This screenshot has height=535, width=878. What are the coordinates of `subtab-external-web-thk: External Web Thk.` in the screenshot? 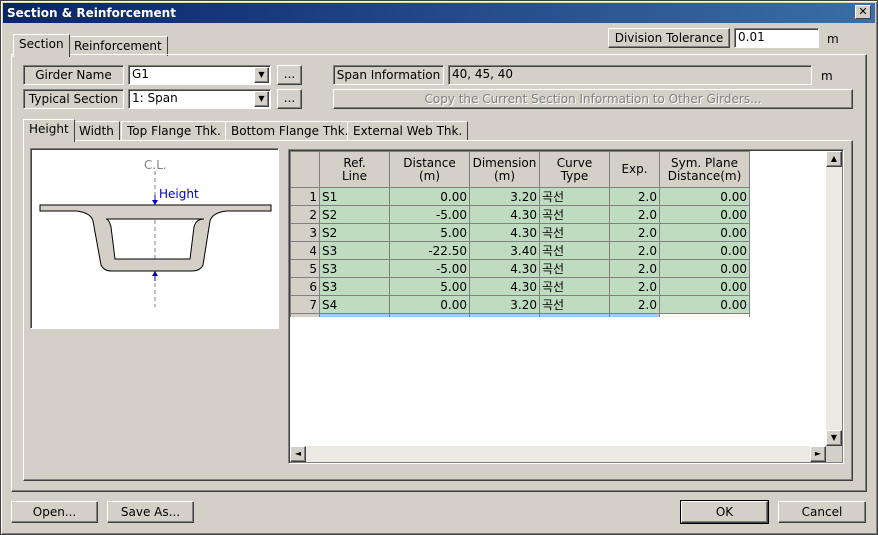 It's located at (408, 131).